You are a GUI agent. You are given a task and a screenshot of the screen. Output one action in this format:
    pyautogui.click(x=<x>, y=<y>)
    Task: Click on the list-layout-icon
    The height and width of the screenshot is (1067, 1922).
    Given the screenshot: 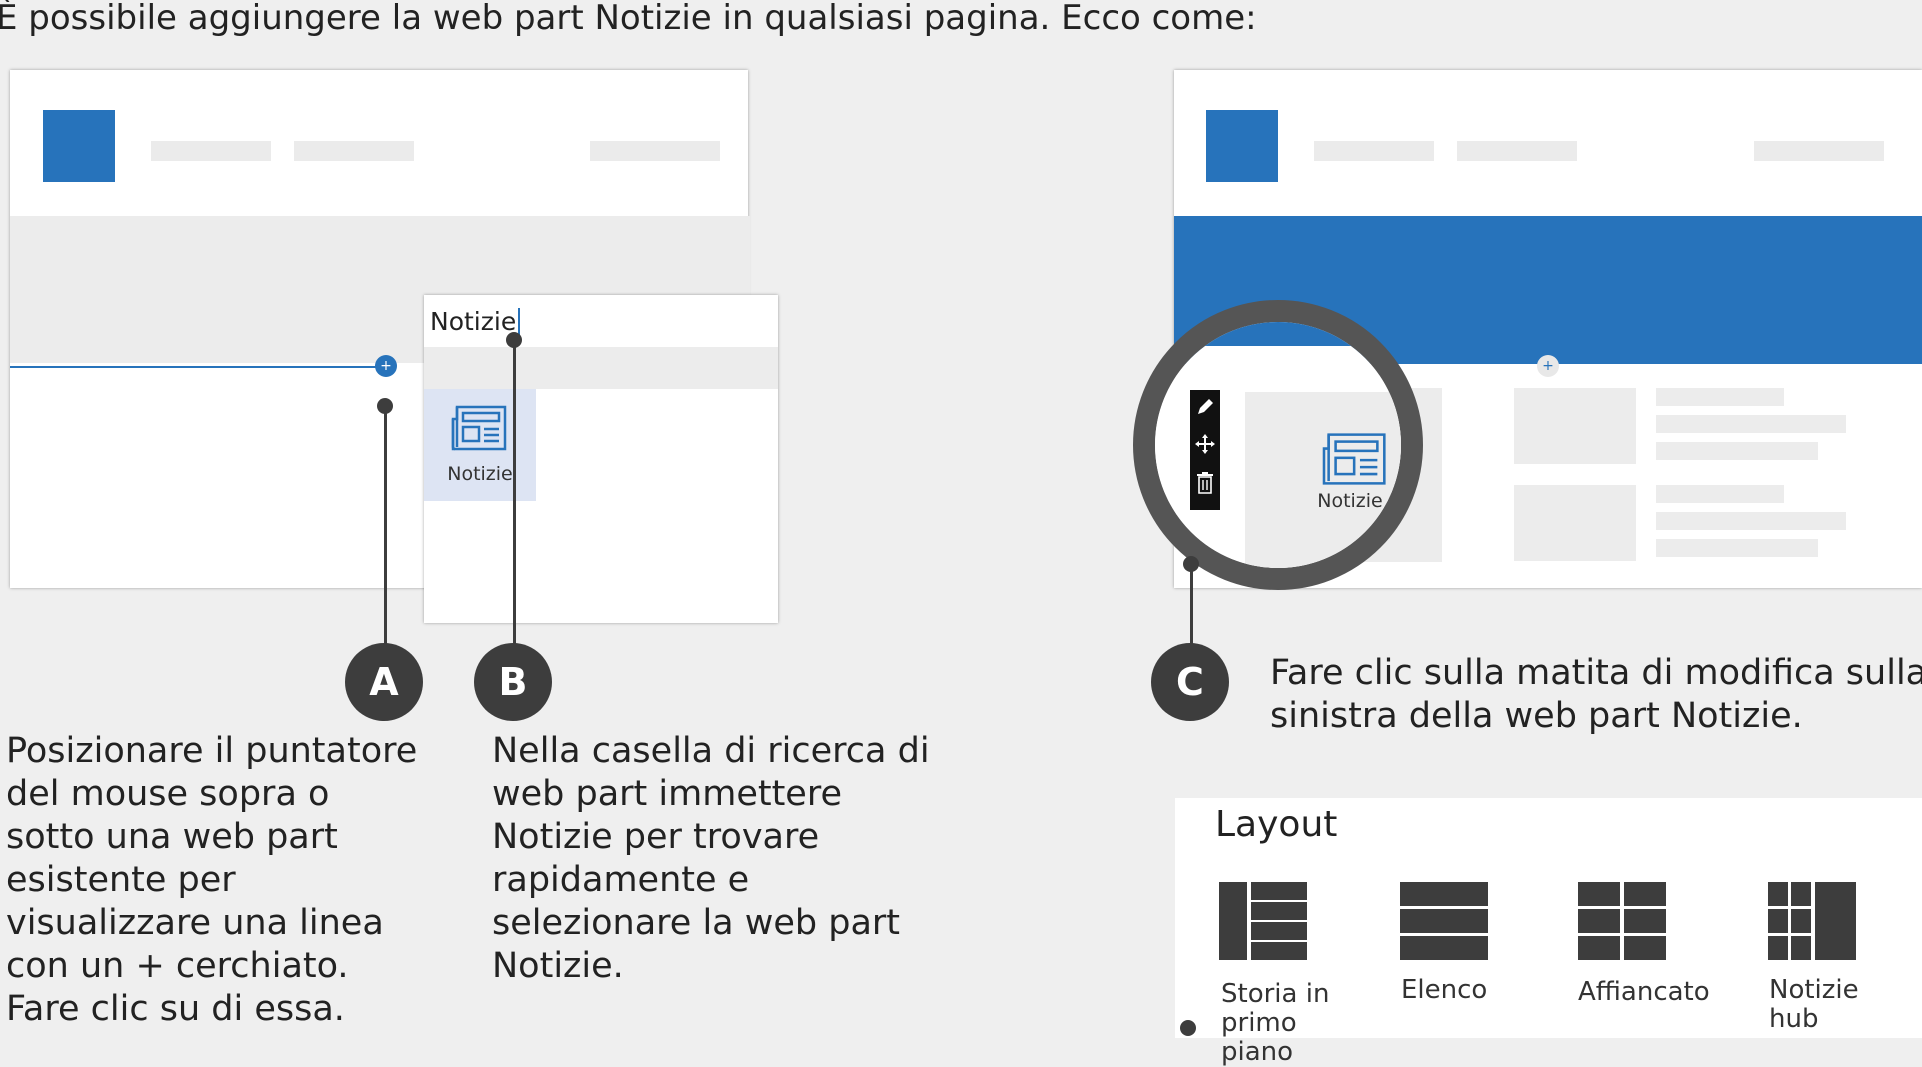 What is the action you would take?
    pyautogui.click(x=1444, y=921)
    